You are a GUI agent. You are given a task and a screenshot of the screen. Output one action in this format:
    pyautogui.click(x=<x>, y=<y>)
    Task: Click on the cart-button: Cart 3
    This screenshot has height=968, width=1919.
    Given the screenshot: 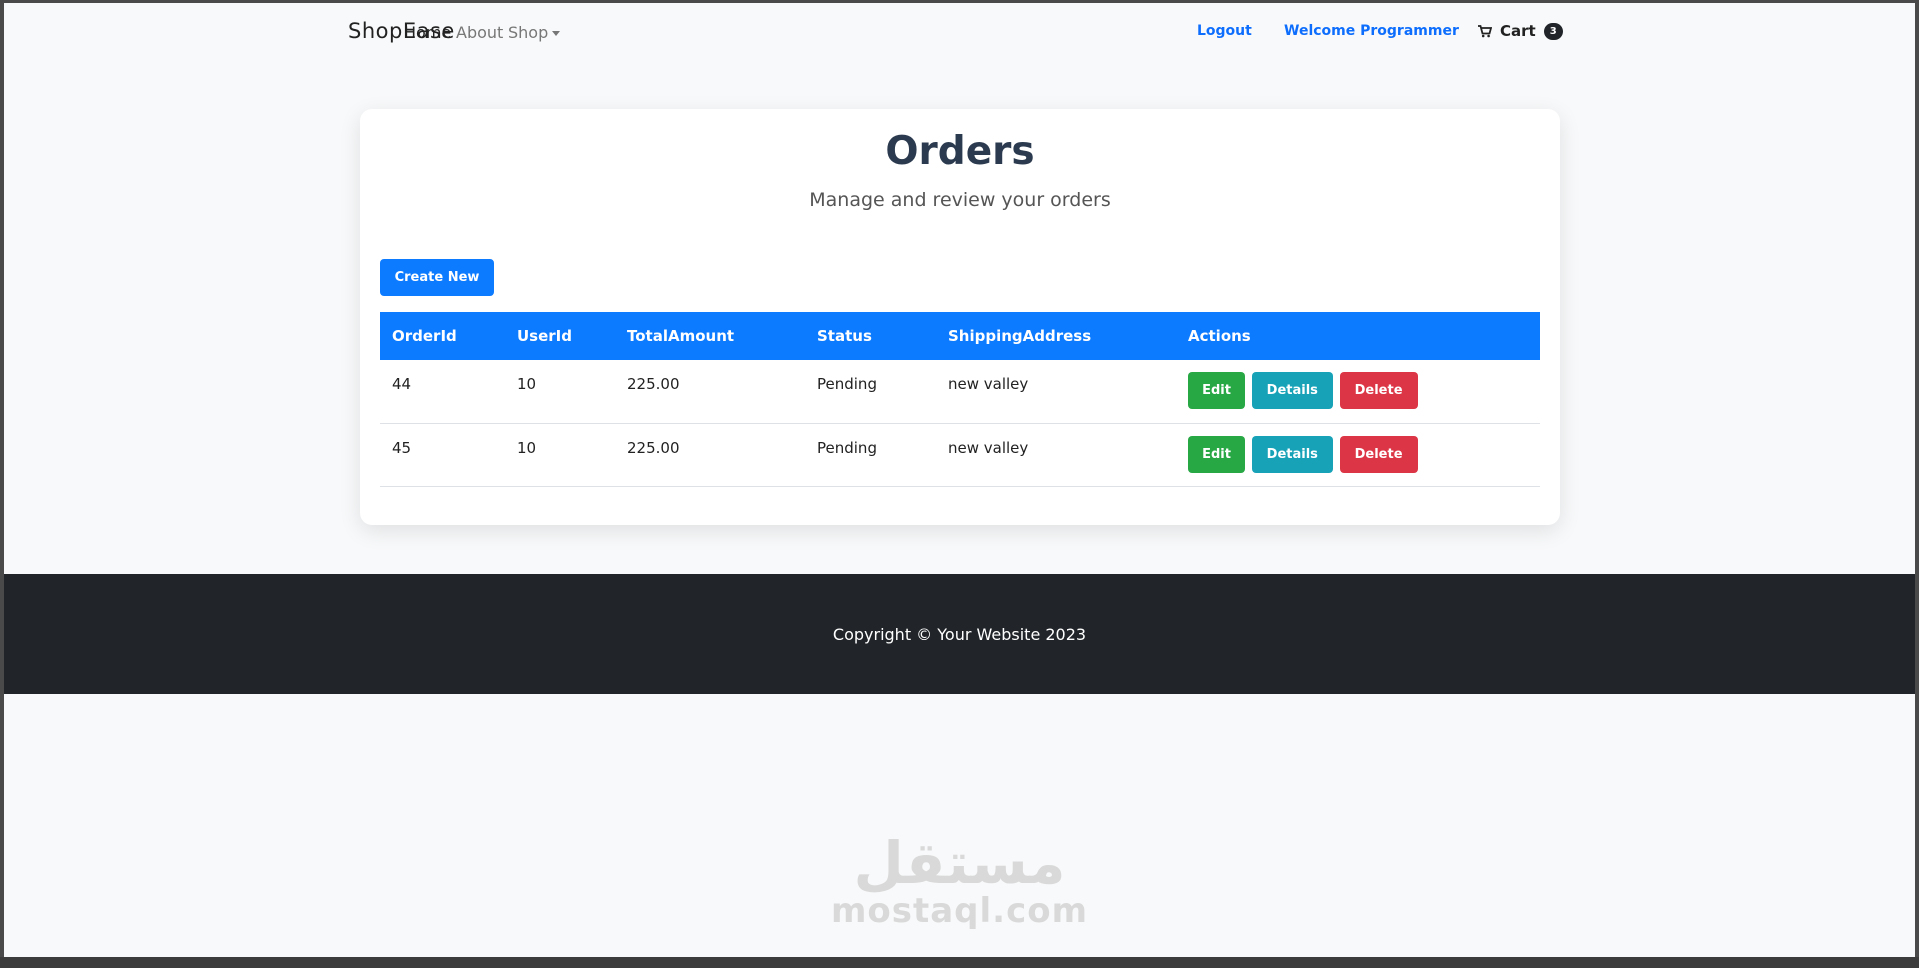 What is the action you would take?
    pyautogui.click(x=1520, y=31)
    